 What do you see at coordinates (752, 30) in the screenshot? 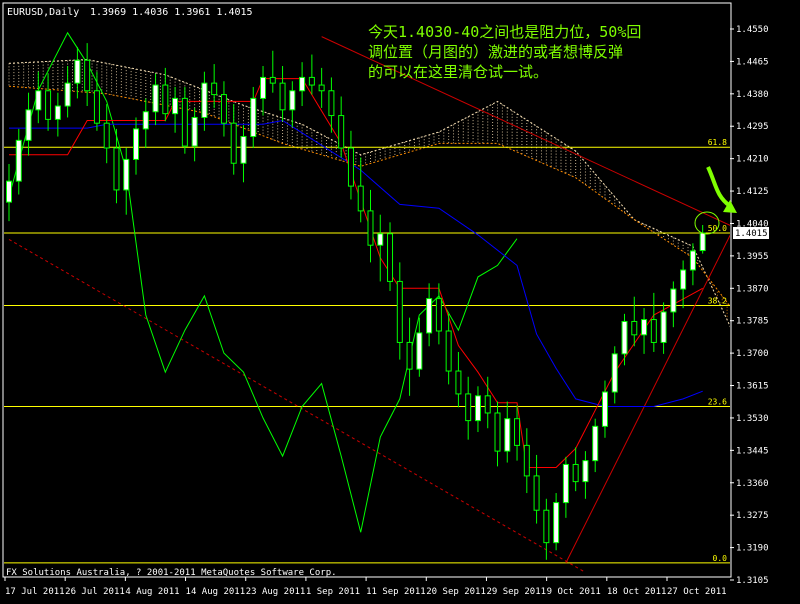
I see `y-tick-label: 1.4550` at bounding box center [752, 30].